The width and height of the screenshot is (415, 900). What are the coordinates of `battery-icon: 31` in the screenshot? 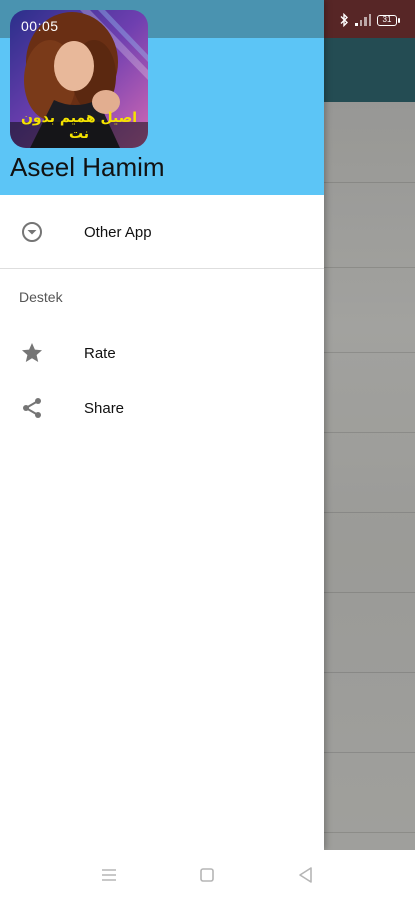 It's located at (388, 20).